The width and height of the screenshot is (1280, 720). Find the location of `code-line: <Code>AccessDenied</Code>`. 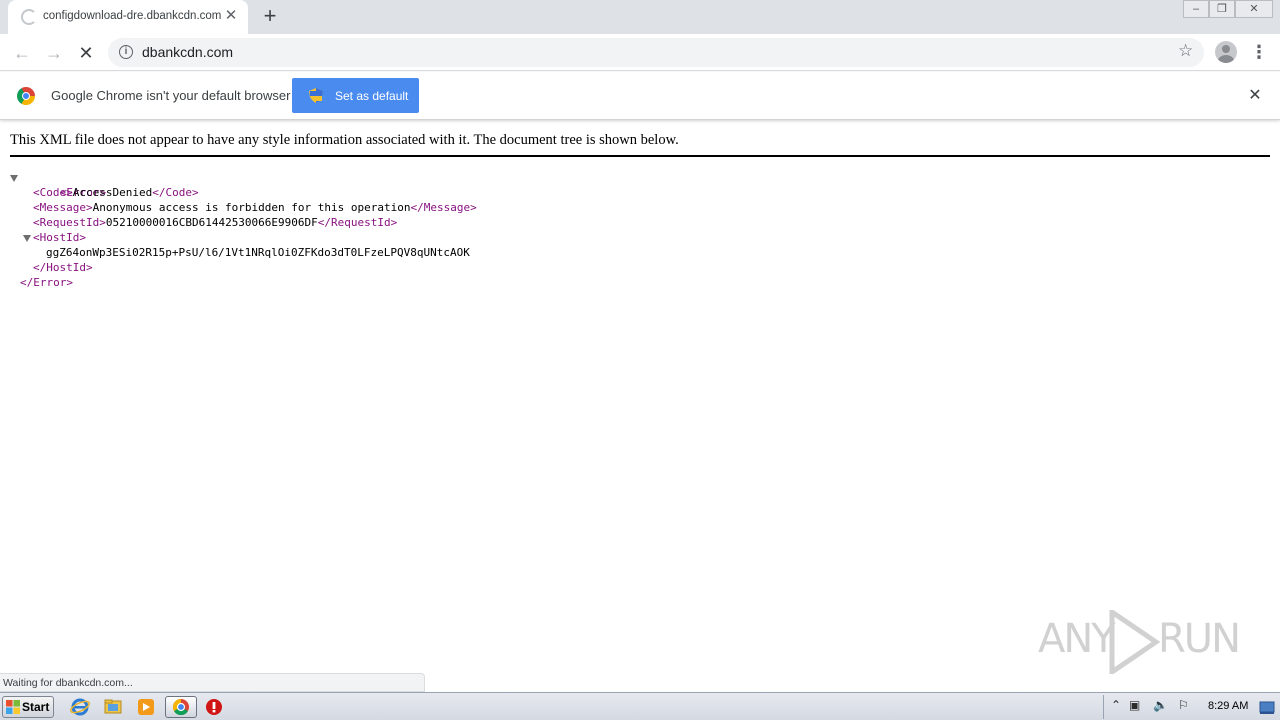

code-line: <Code>AccessDenied</Code> is located at coordinates (116, 192).